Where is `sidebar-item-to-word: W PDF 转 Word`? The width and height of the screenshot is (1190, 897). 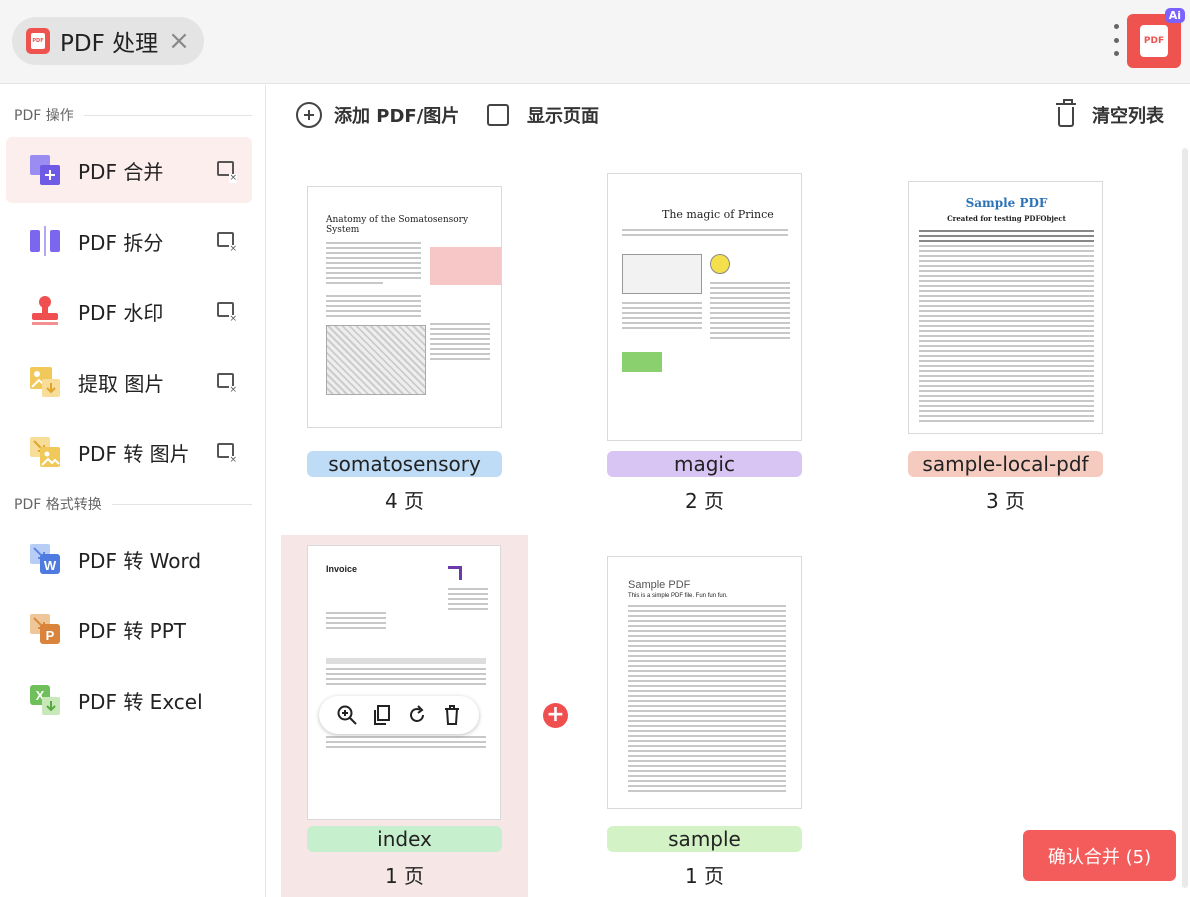
sidebar-item-to-word: W PDF 转 Word is located at coordinates (129, 559).